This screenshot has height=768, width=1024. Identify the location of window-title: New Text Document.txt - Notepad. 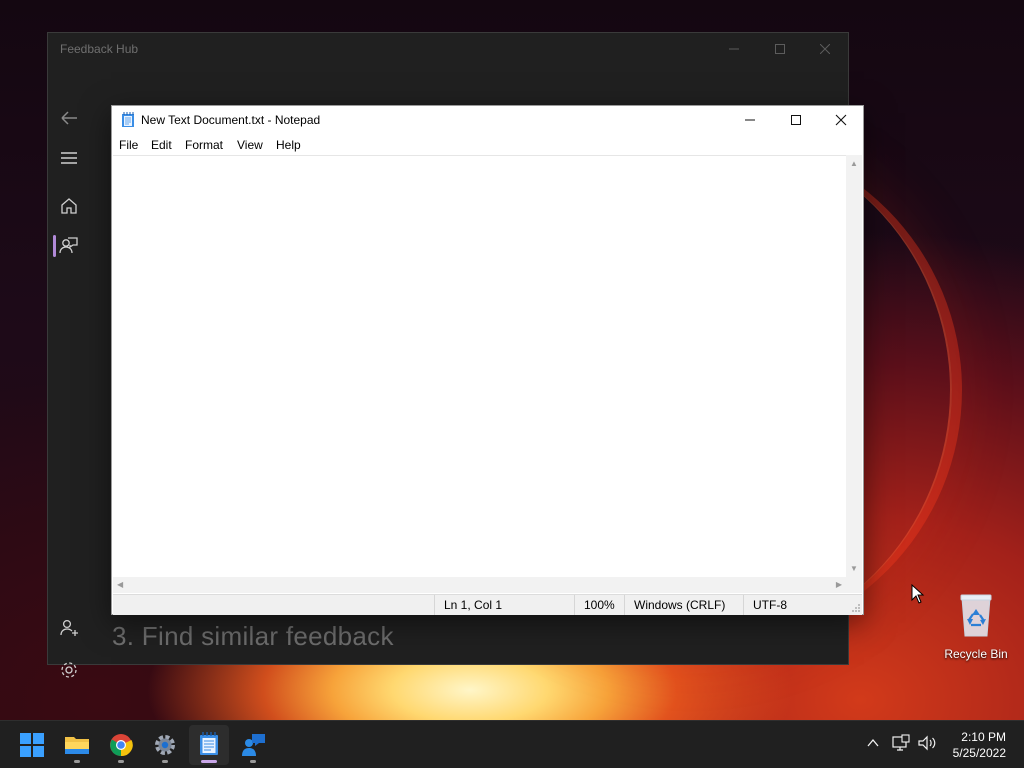
(231, 120).